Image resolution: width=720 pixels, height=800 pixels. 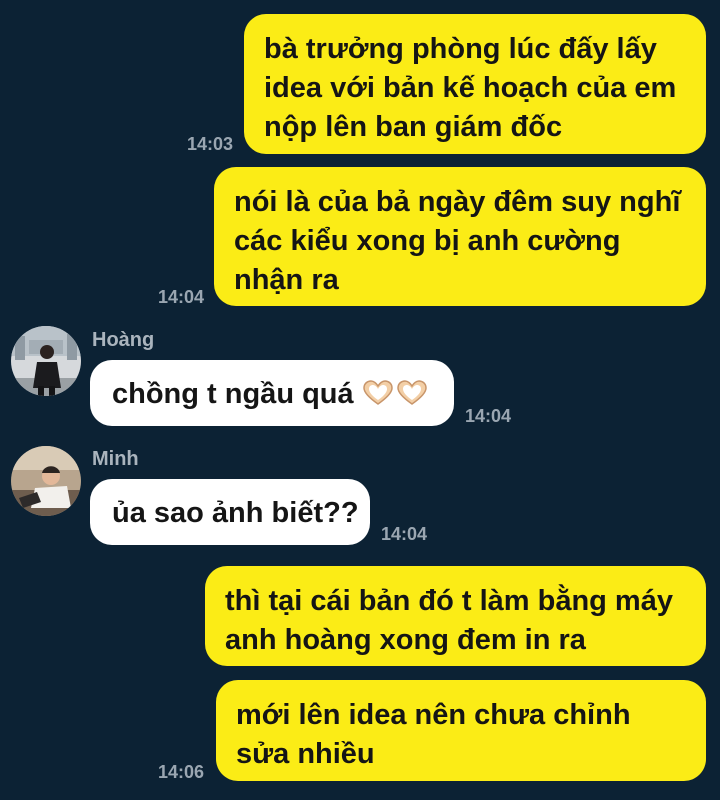 I want to click on hand-heart-emoji, so click(x=396, y=397).